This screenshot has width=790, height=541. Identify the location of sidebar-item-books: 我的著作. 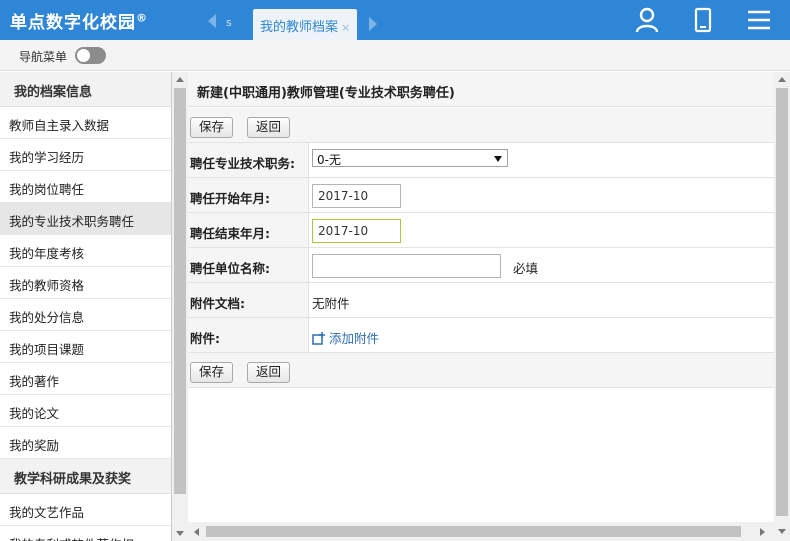
(85, 379).